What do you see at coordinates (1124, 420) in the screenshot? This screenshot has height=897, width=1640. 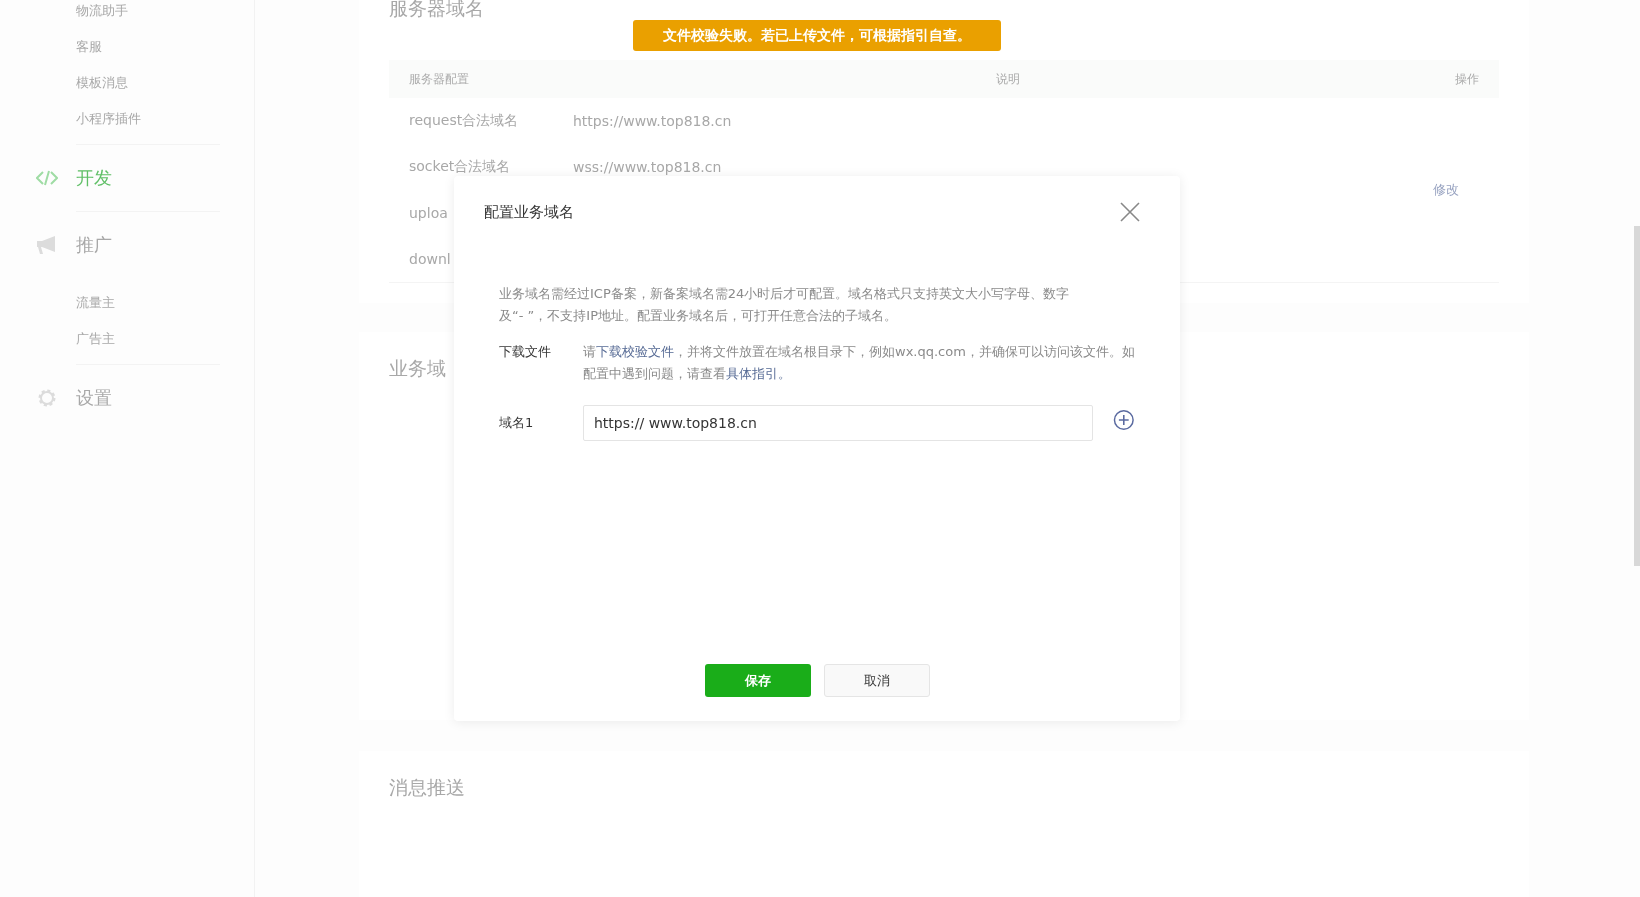 I see `add-icon` at bounding box center [1124, 420].